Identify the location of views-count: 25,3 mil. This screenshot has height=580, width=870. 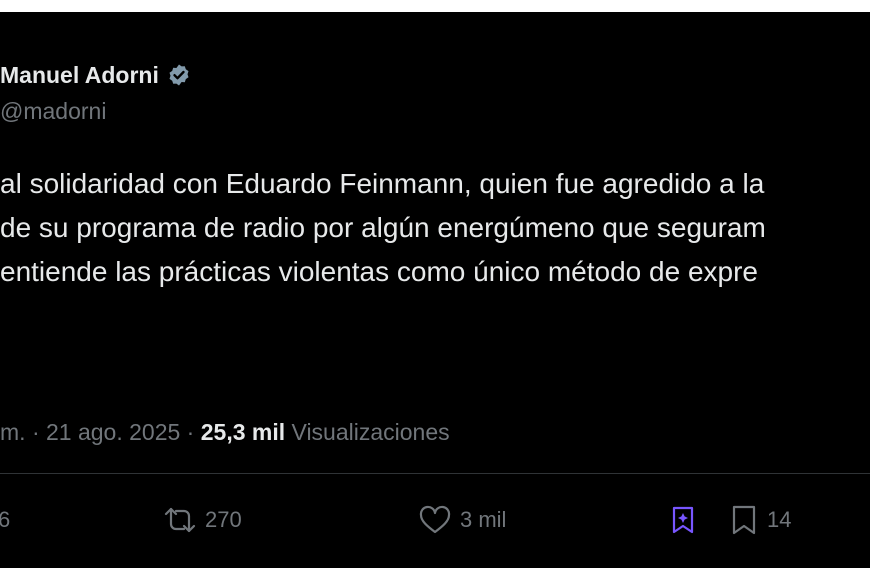
(243, 432).